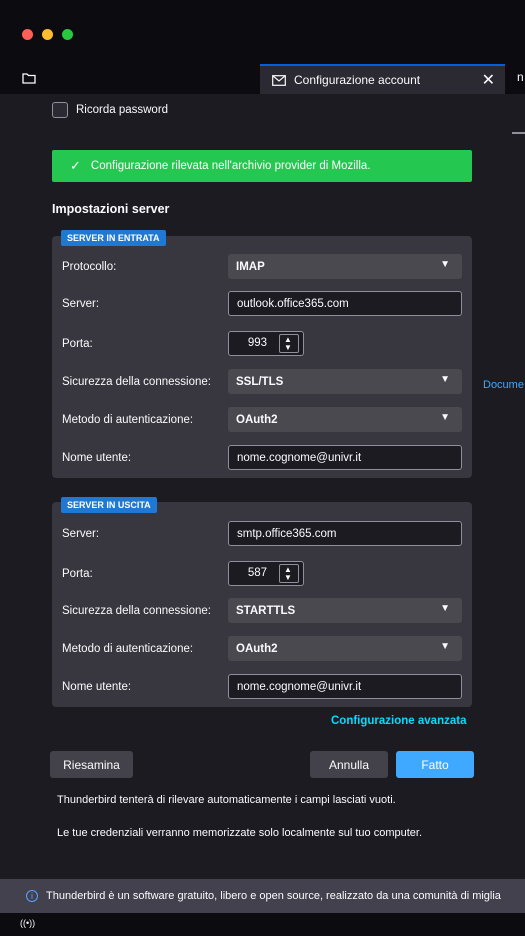  I want to click on tab-label: Configurazione account, so click(357, 80).